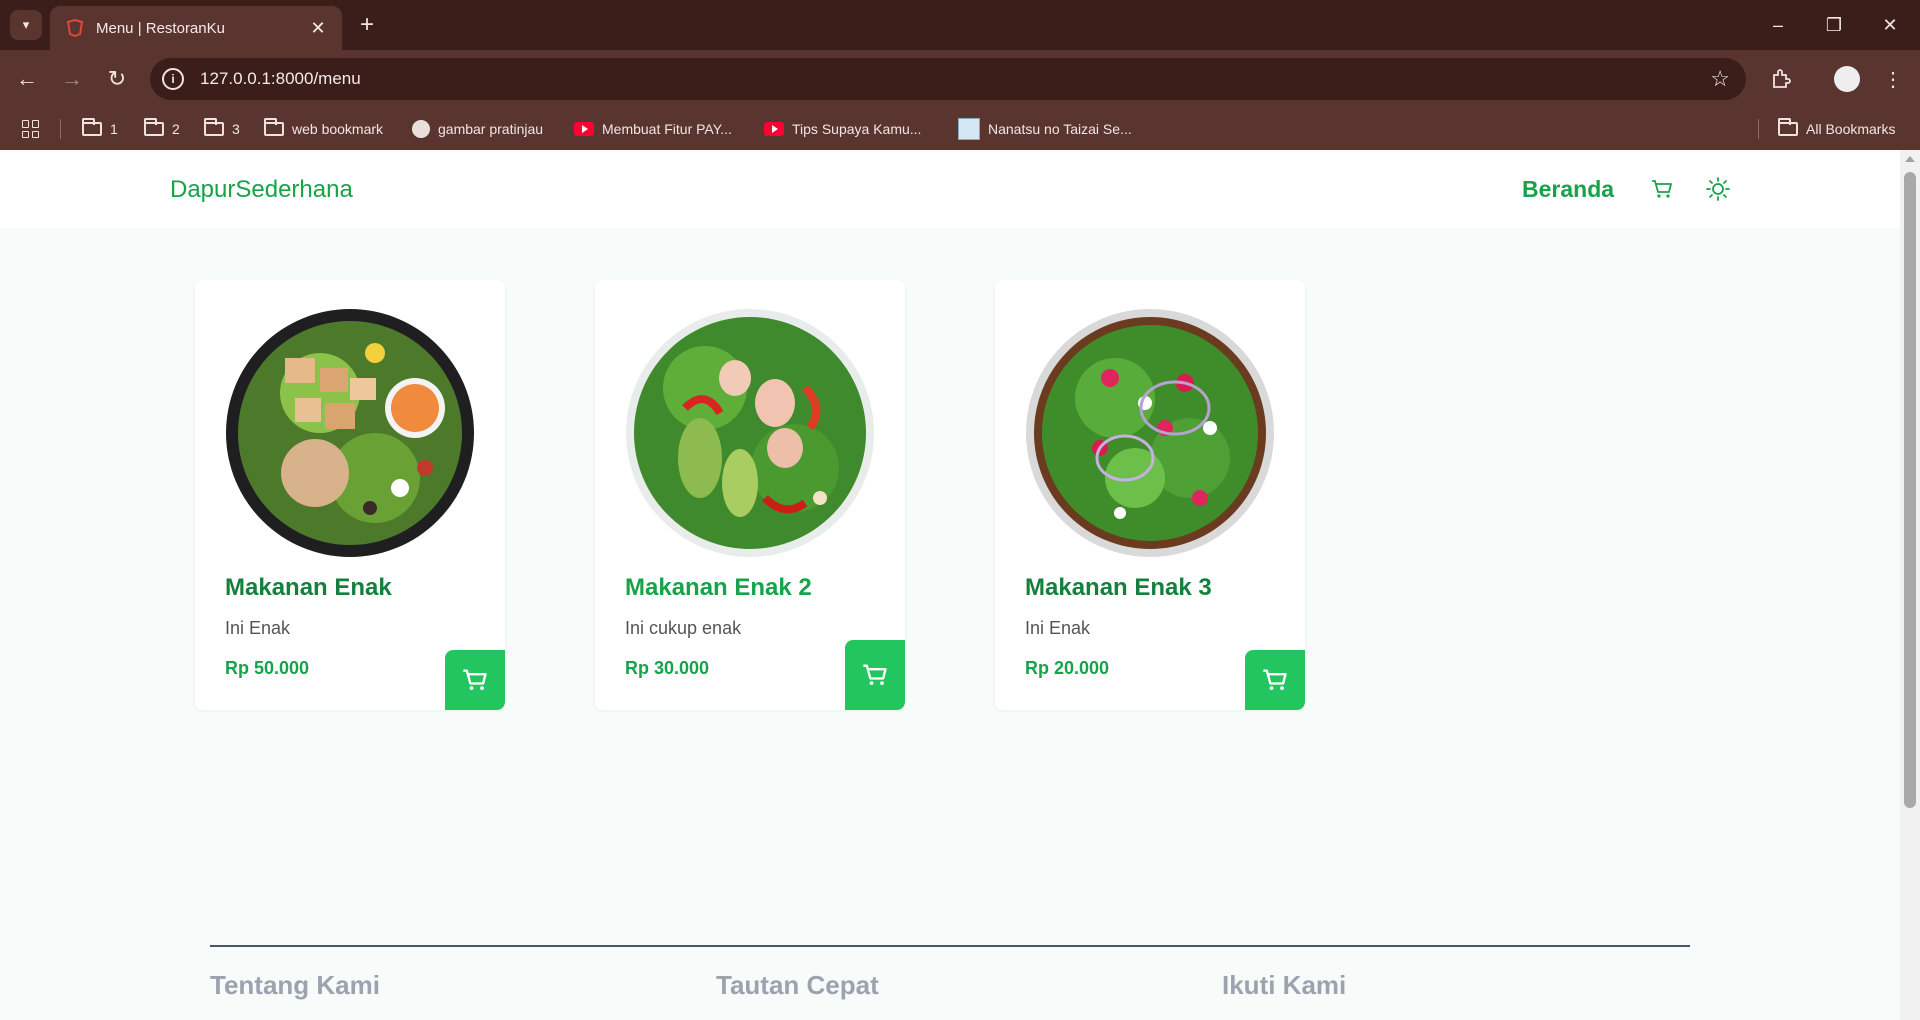 Image resolution: width=1920 pixels, height=1020 pixels. Describe the element at coordinates (1893, 79) in the screenshot. I see `more-icon: ⋮` at that location.